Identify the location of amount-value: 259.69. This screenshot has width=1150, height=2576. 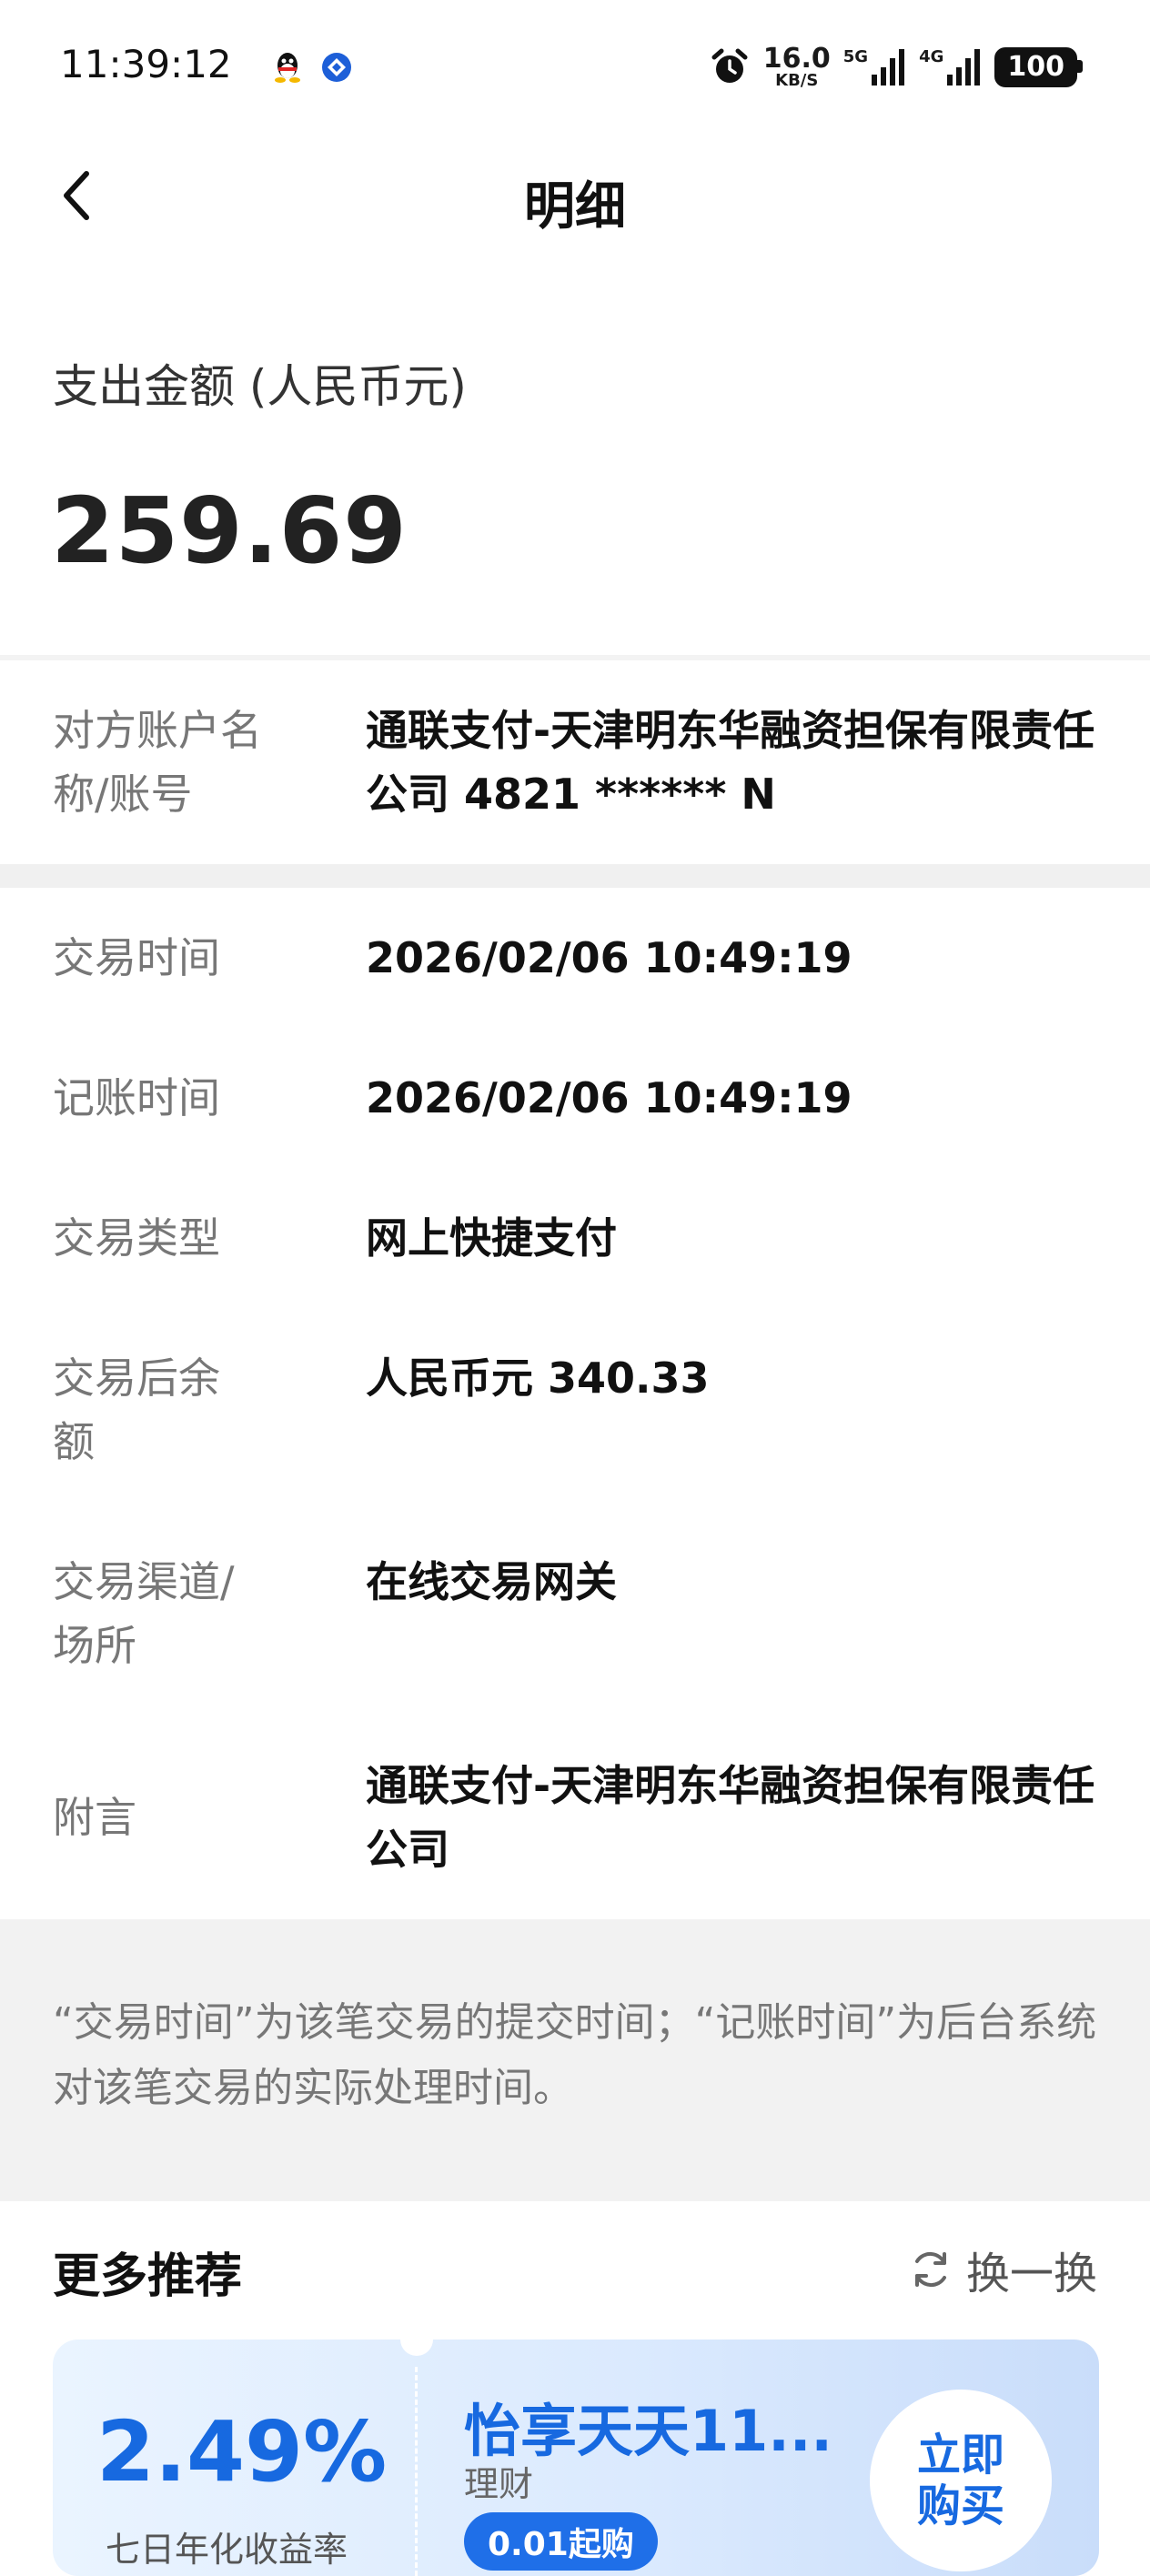
(229, 531).